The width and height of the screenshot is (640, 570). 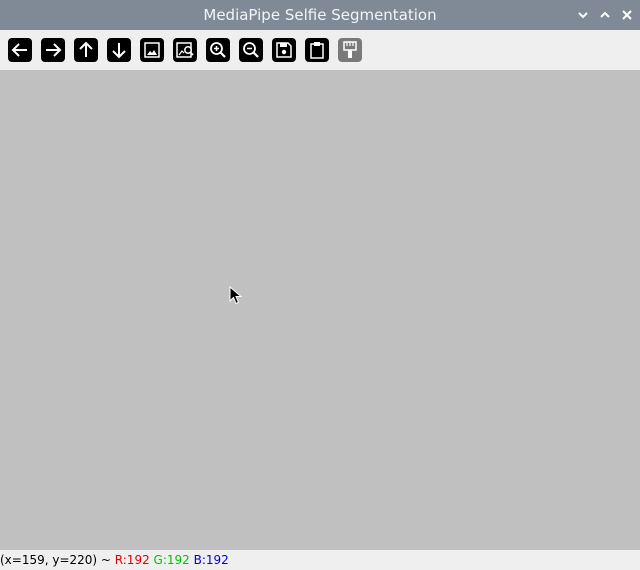 I want to click on arrow-left-icon, so click(x=19, y=50).